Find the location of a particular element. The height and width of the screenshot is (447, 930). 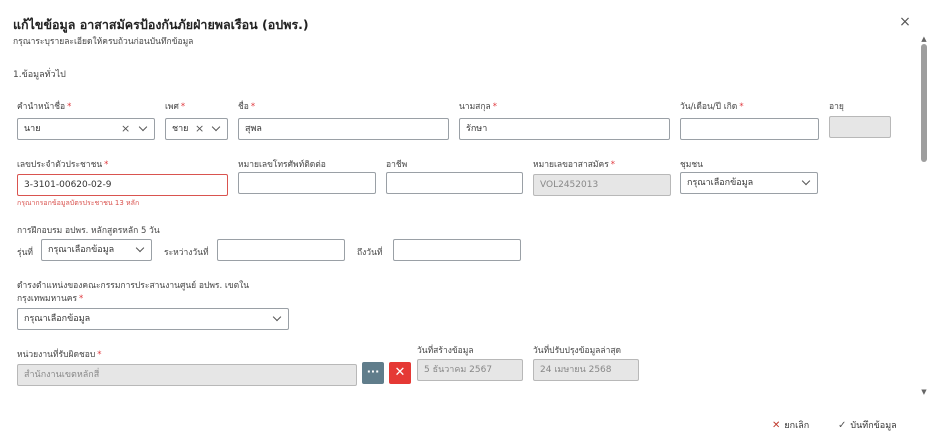

last-name-label: นามสกุล * is located at coordinates (478, 107).